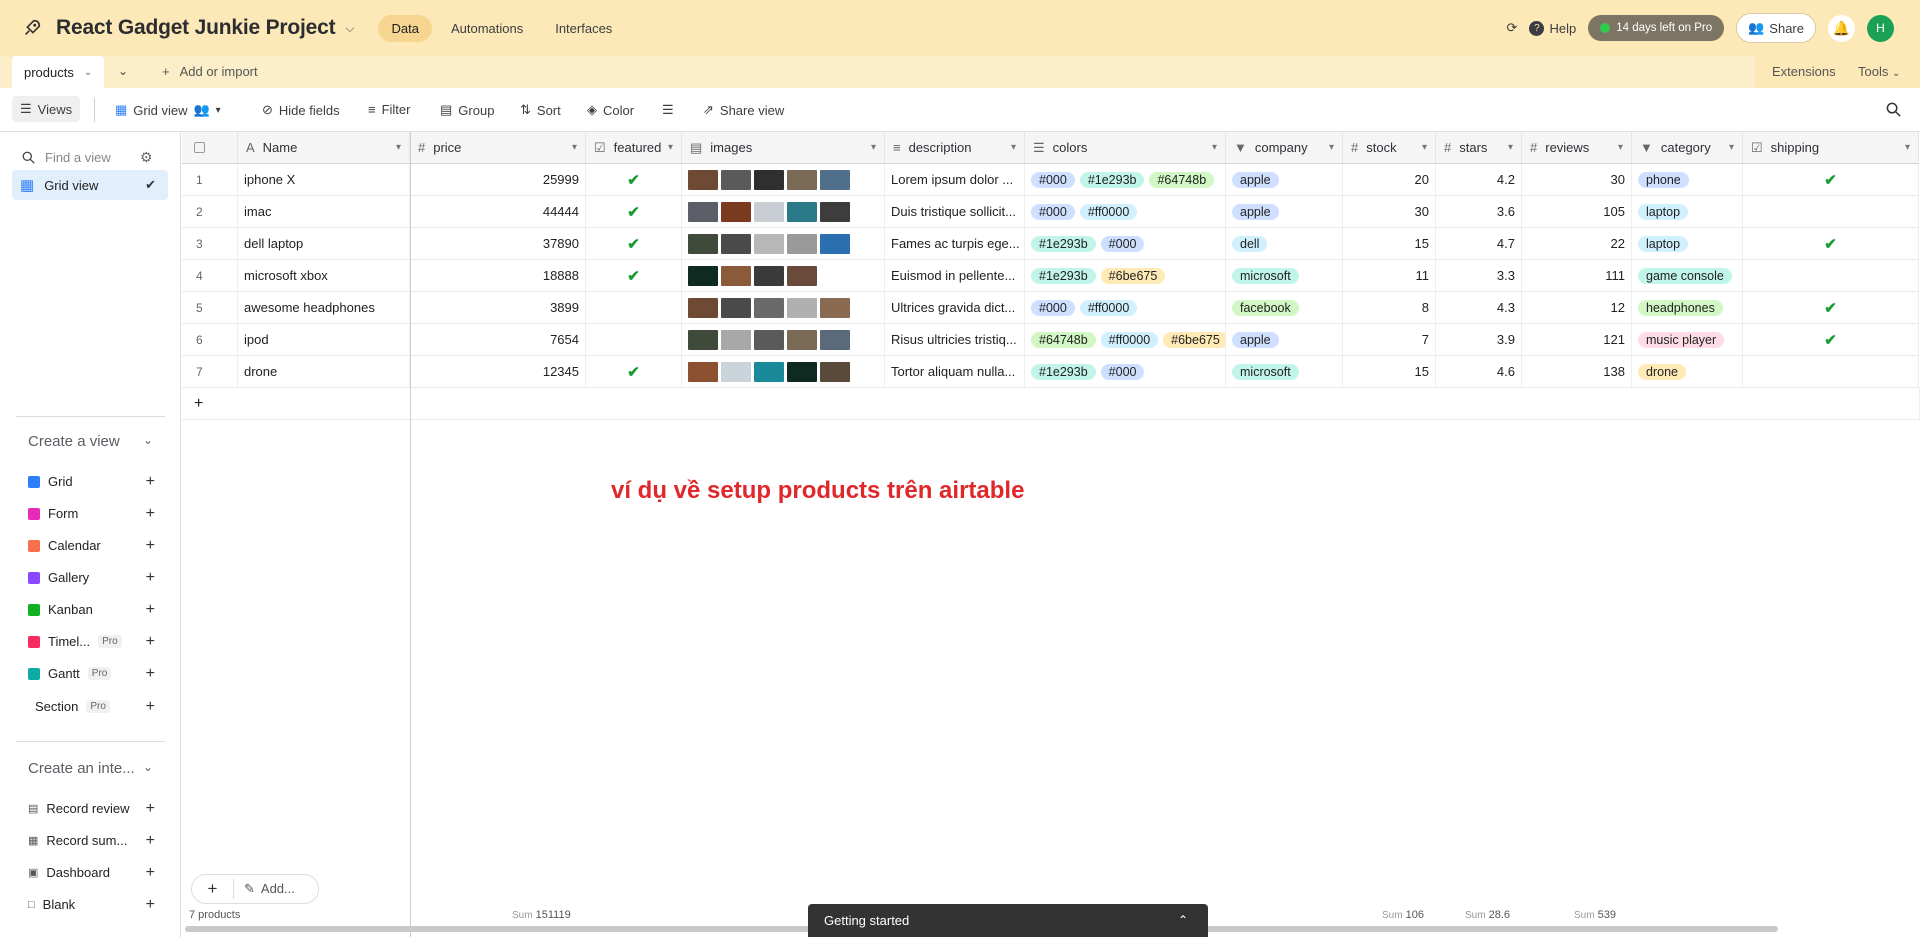 This screenshot has width=1920, height=937. Describe the element at coordinates (498, 340) in the screenshot. I see `cell-price: 7654` at that location.